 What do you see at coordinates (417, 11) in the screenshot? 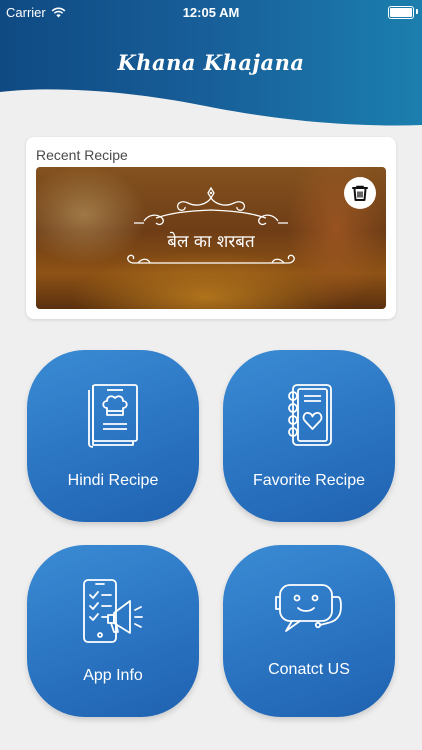
I see `battery-tip` at bounding box center [417, 11].